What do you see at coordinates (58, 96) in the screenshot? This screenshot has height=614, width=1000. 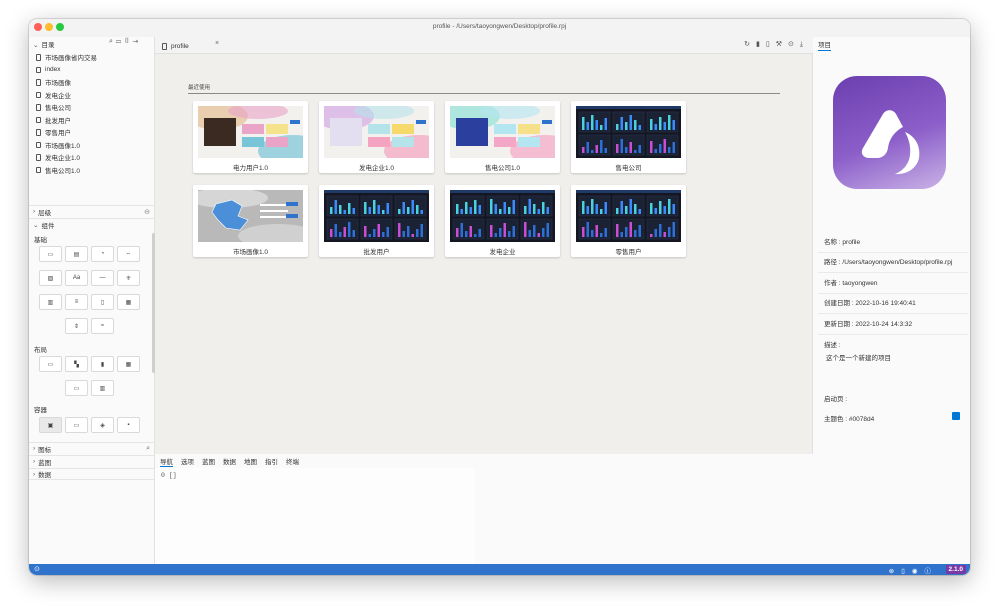 I see `file-item-label: 发电企业` at bounding box center [58, 96].